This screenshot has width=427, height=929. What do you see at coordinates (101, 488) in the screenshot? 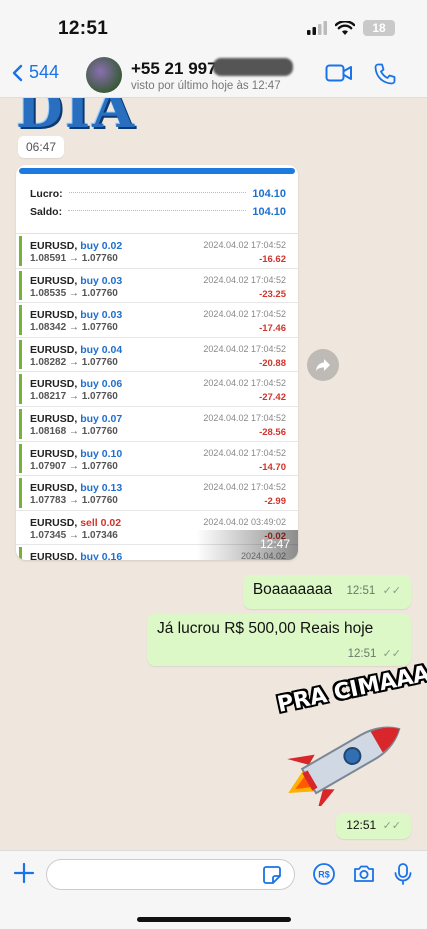
I see `trade-action: buy 0.13` at bounding box center [101, 488].